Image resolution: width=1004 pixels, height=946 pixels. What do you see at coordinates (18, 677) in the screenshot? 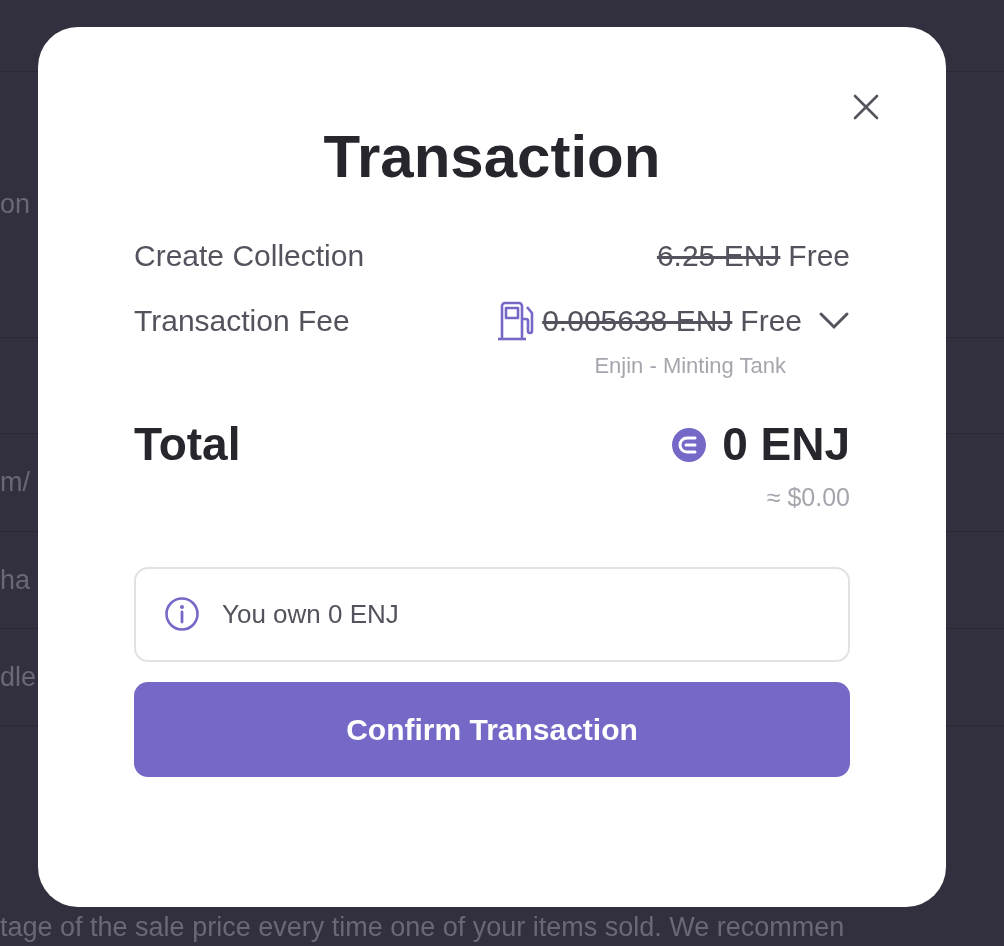
I see `background-text: dle` at bounding box center [18, 677].